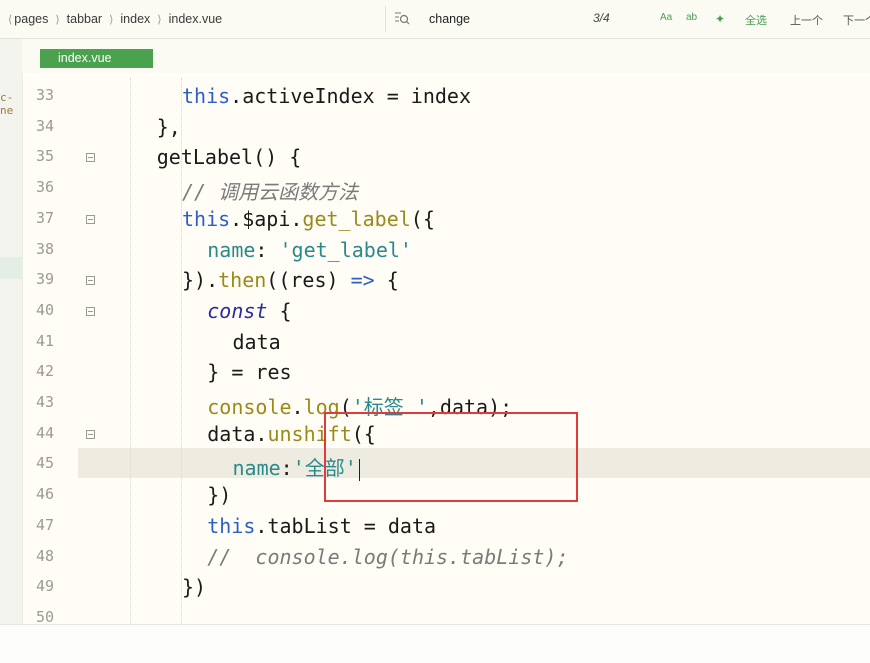 This screenshot has width=870, height=663. I want to click on regex-icon: ✦, so click(720, 19).